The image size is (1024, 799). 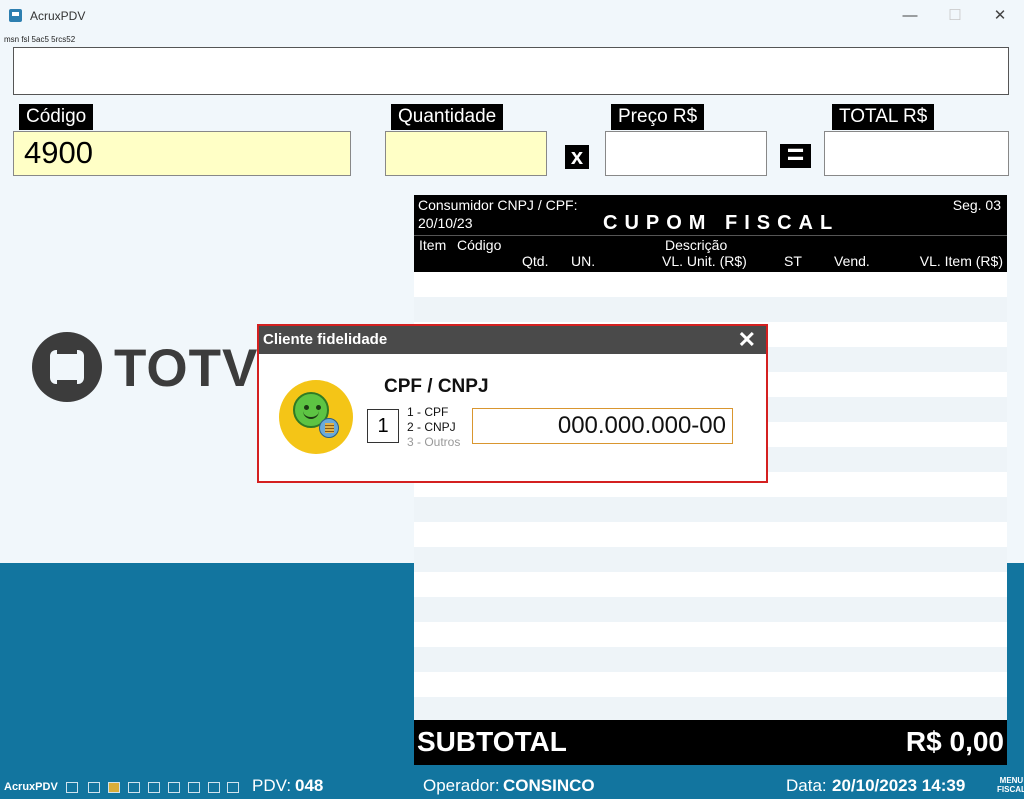 What do you see at coordinates (174, 787) in the screenshot?
I see `shield-icon` at bounding box center [174, 787].